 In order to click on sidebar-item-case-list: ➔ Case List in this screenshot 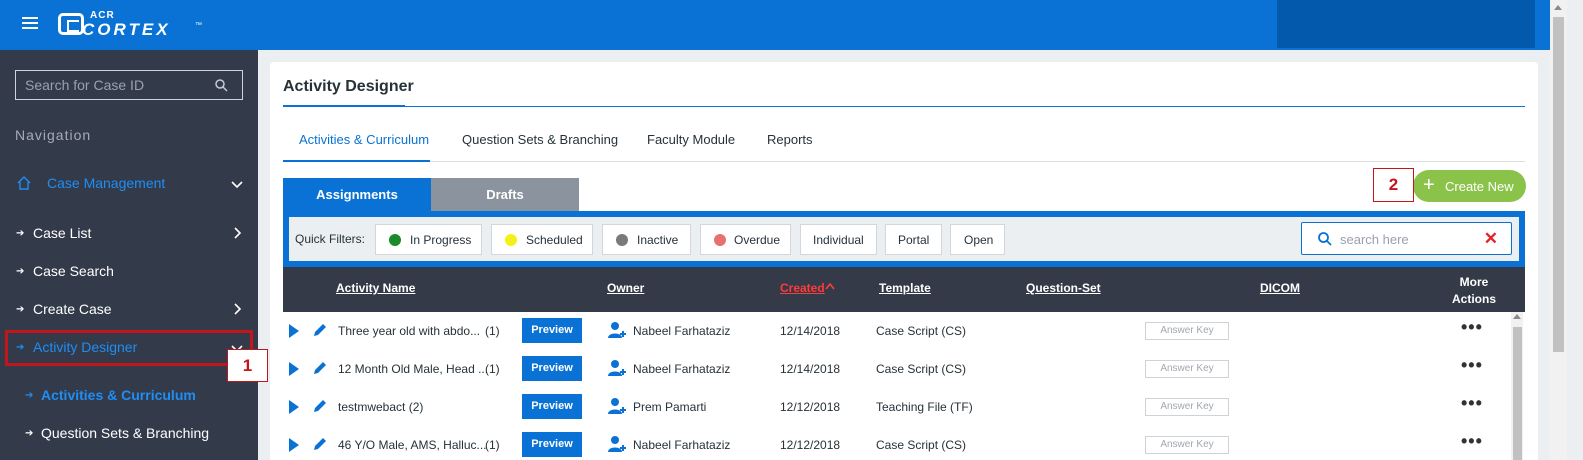, I will do `click(129, 234)`.